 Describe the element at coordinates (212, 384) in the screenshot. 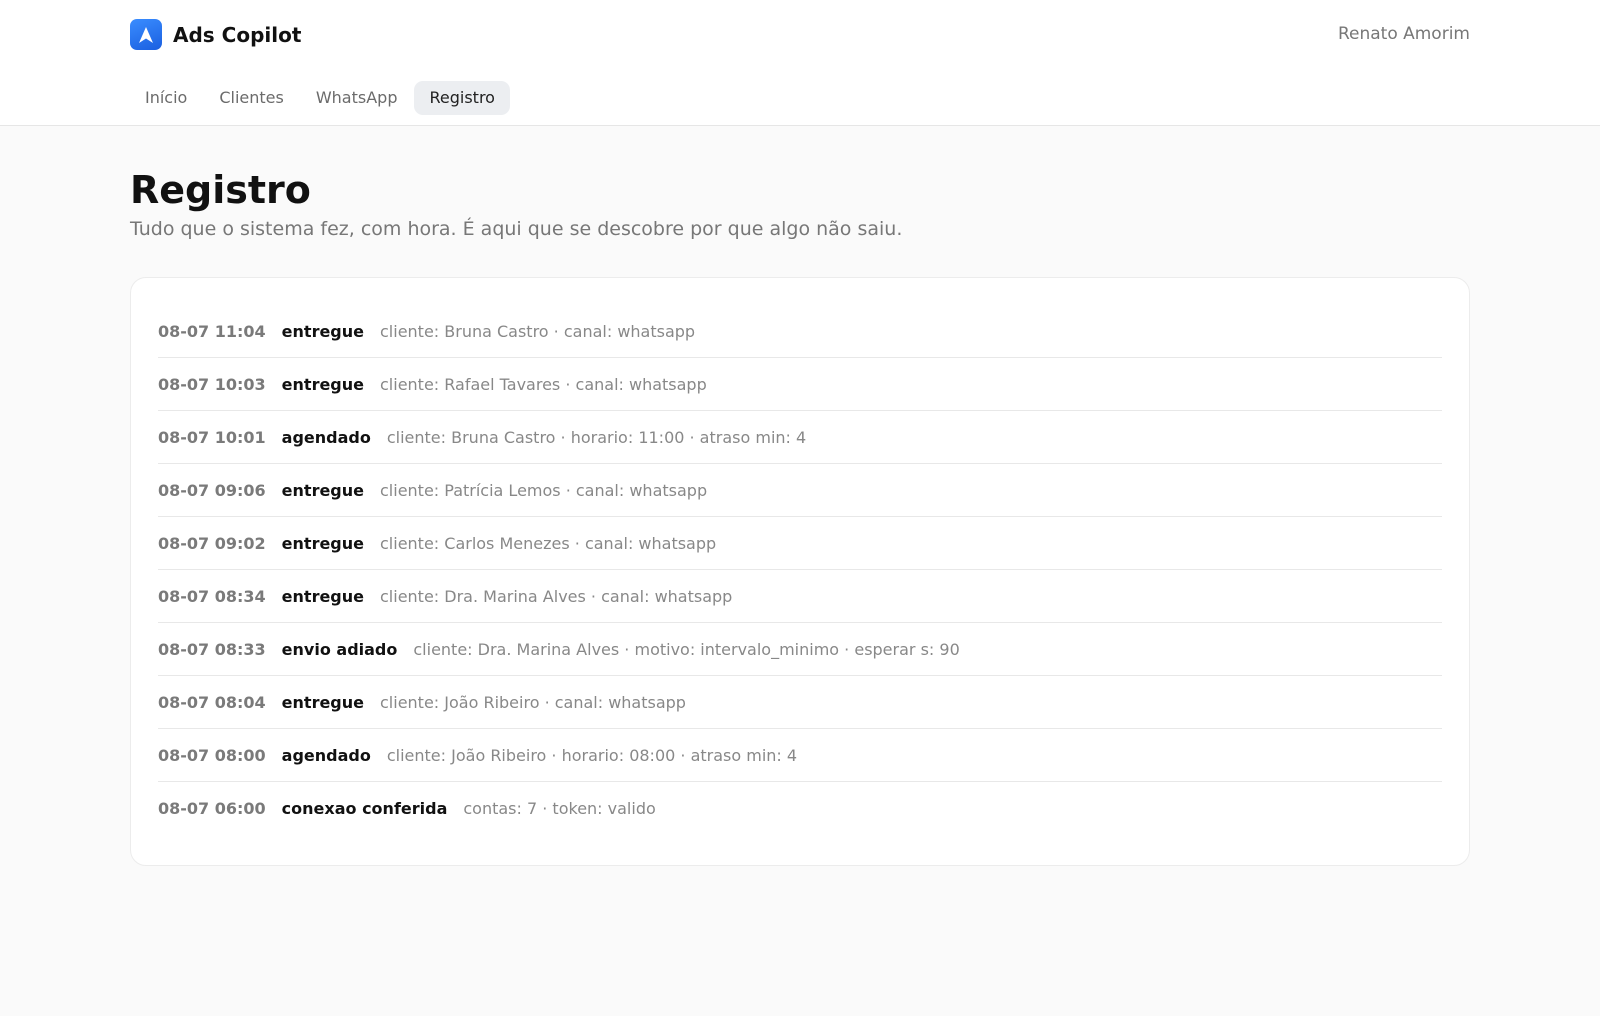

I see `log-time: 08-07 10:03` at that location.